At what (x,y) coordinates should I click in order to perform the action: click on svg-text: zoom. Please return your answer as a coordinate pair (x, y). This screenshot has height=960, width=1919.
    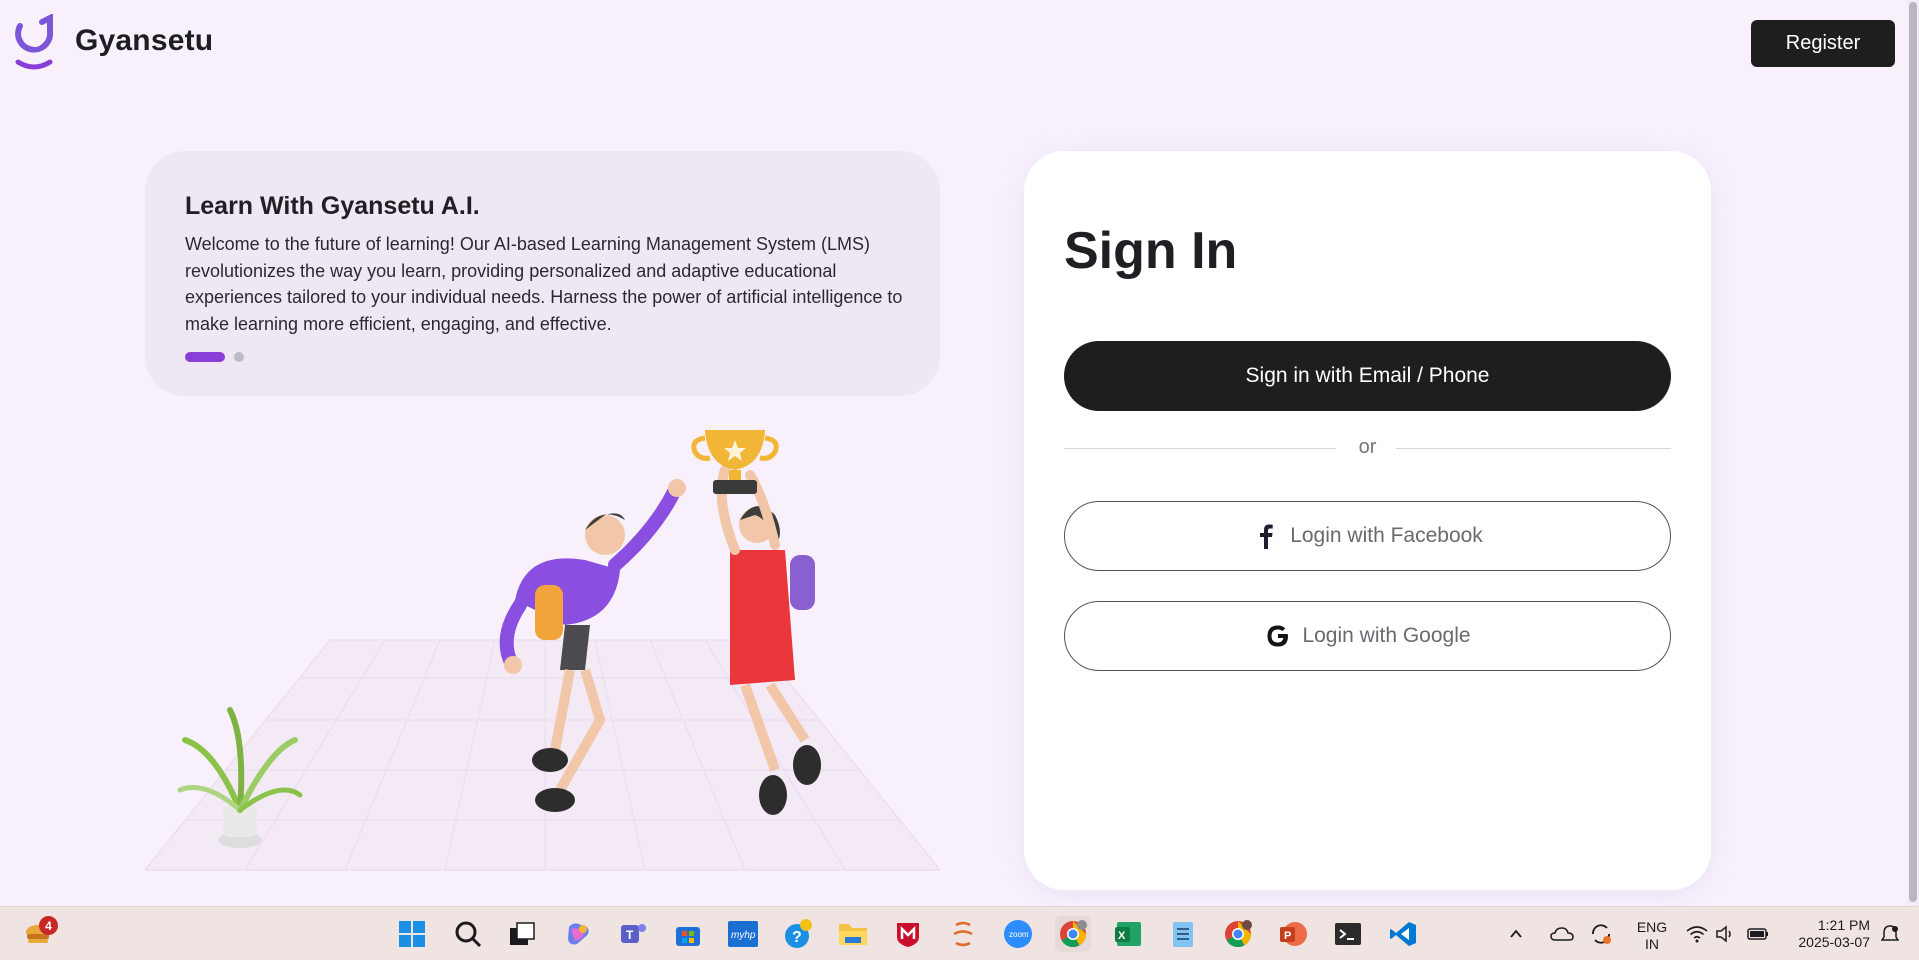
    Looking at the image, I should click on (1019, 934).